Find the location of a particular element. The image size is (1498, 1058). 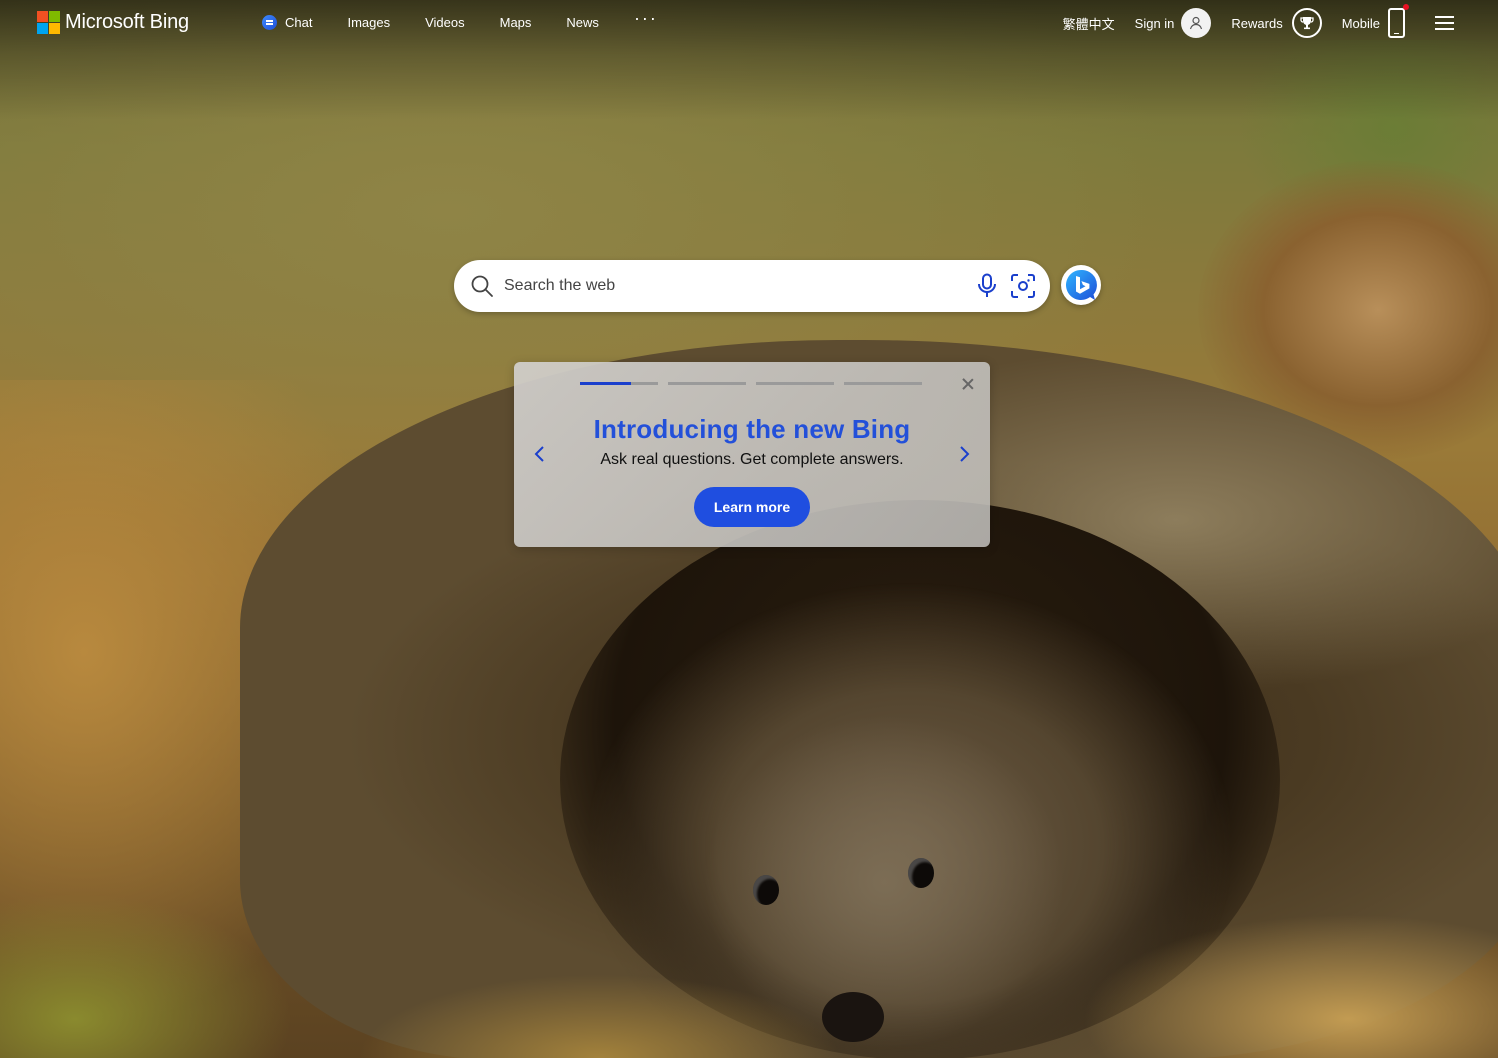

nav-chat: Chat is located at coordinates (287, 22).